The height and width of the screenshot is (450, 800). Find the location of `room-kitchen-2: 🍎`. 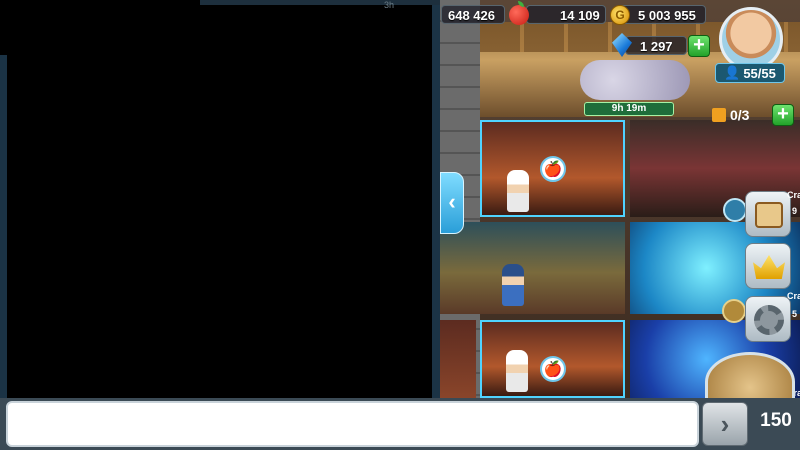

room-kitchen-2: 🍎 is located at coordinates (552, 359).